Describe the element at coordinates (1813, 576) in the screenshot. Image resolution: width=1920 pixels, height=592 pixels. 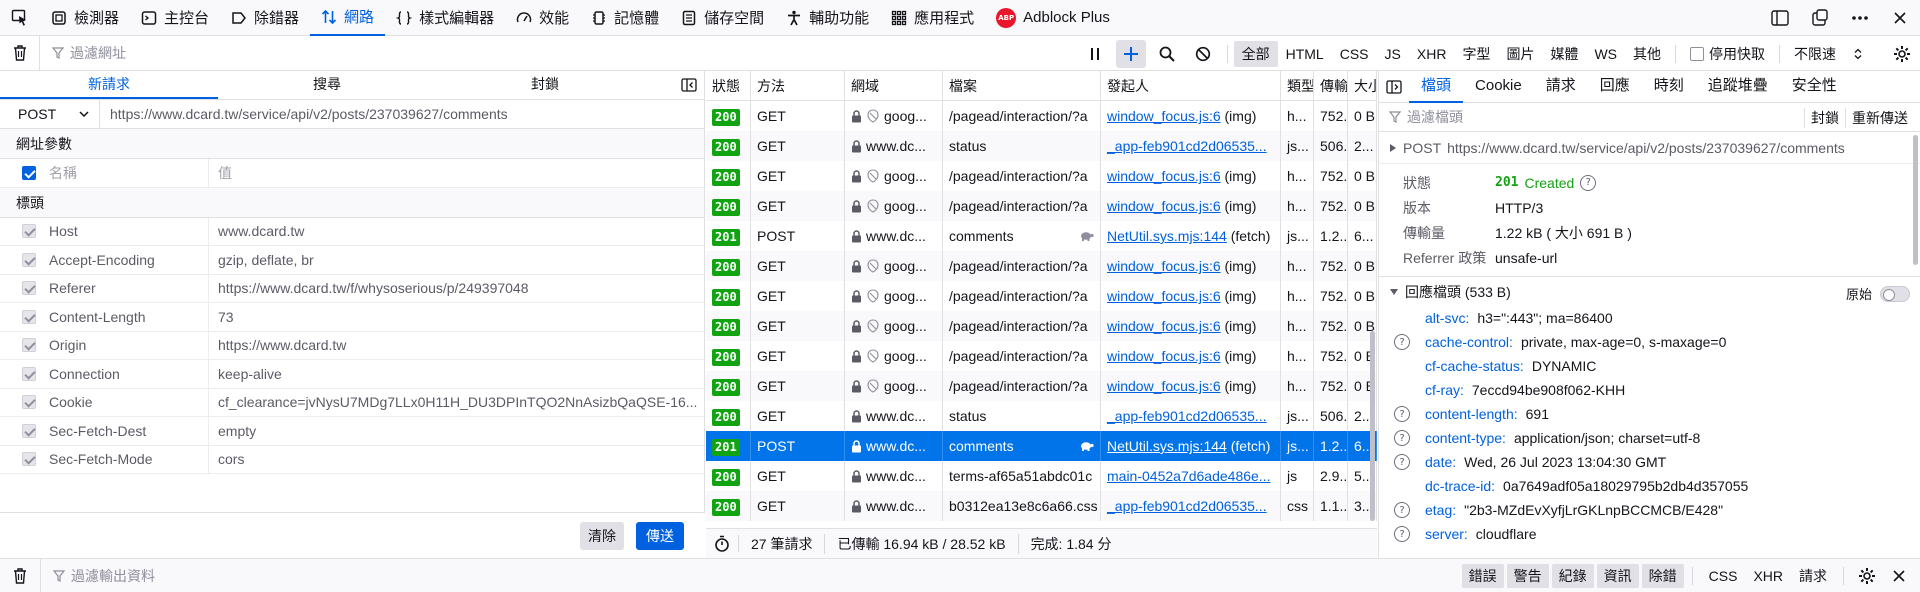
I see `console-type-button: 請求` at that location.